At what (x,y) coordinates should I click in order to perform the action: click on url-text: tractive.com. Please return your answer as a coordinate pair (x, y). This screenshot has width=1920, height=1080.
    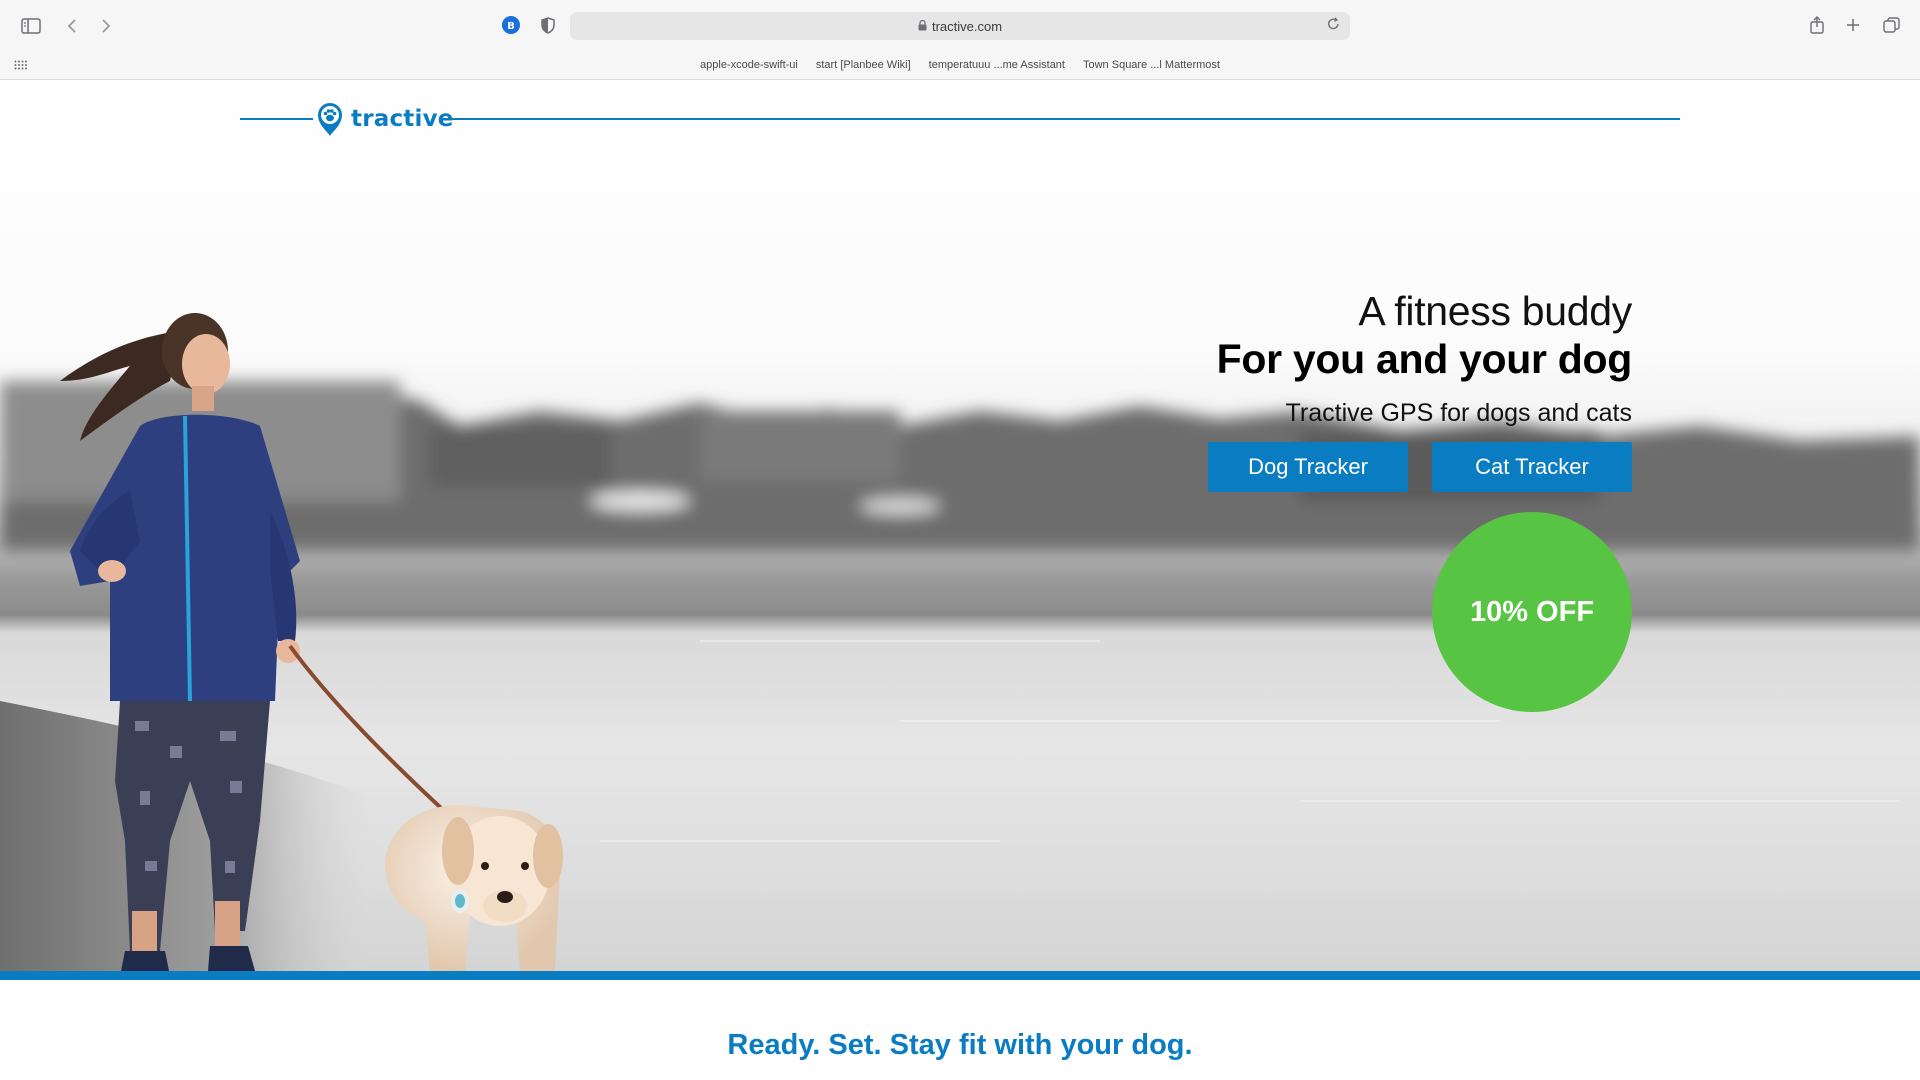
    Looking at the image, I should click on (967, 26).